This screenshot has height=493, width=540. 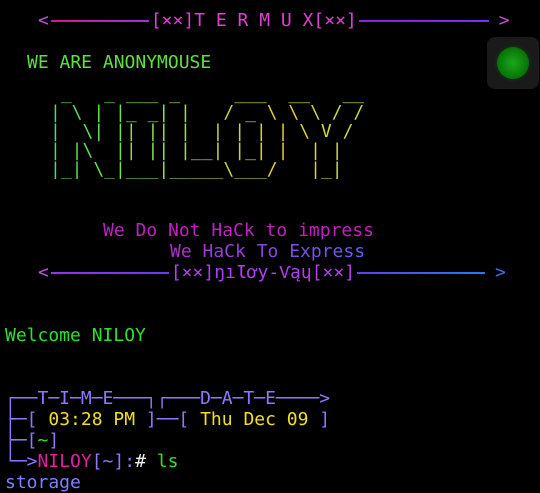 What do you see at coordinates (21, 440) in the screenshot?
I see `prompt-dir-open: ├─[` at bounding box center [21, 440].